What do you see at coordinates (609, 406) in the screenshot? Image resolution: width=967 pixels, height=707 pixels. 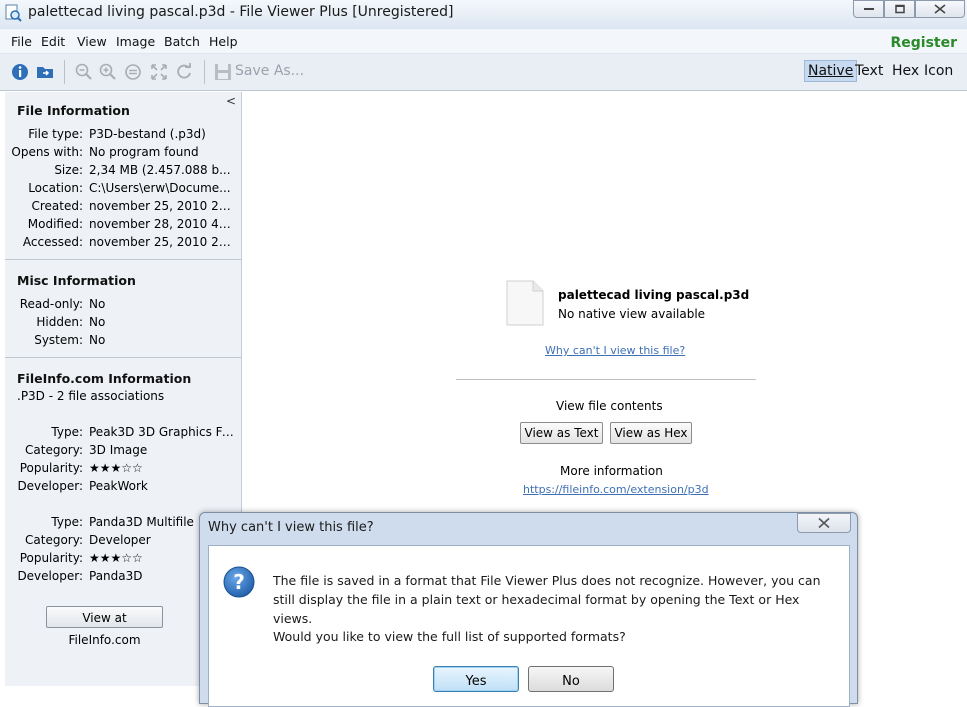 I see `view-file-contents-label: View file contents` at bounding box center [609, 406].